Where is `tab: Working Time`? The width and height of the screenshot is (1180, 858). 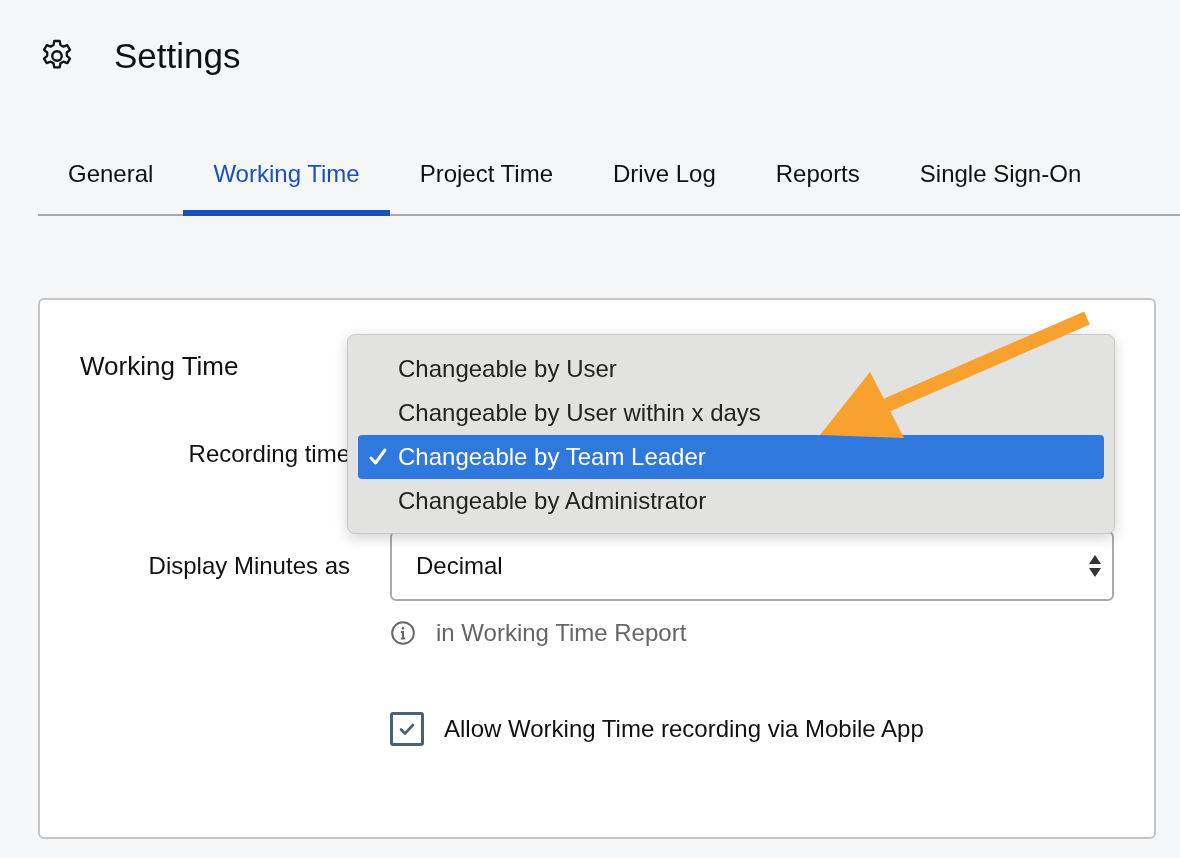
tab: Working Time is located at coordinates (286, 177).